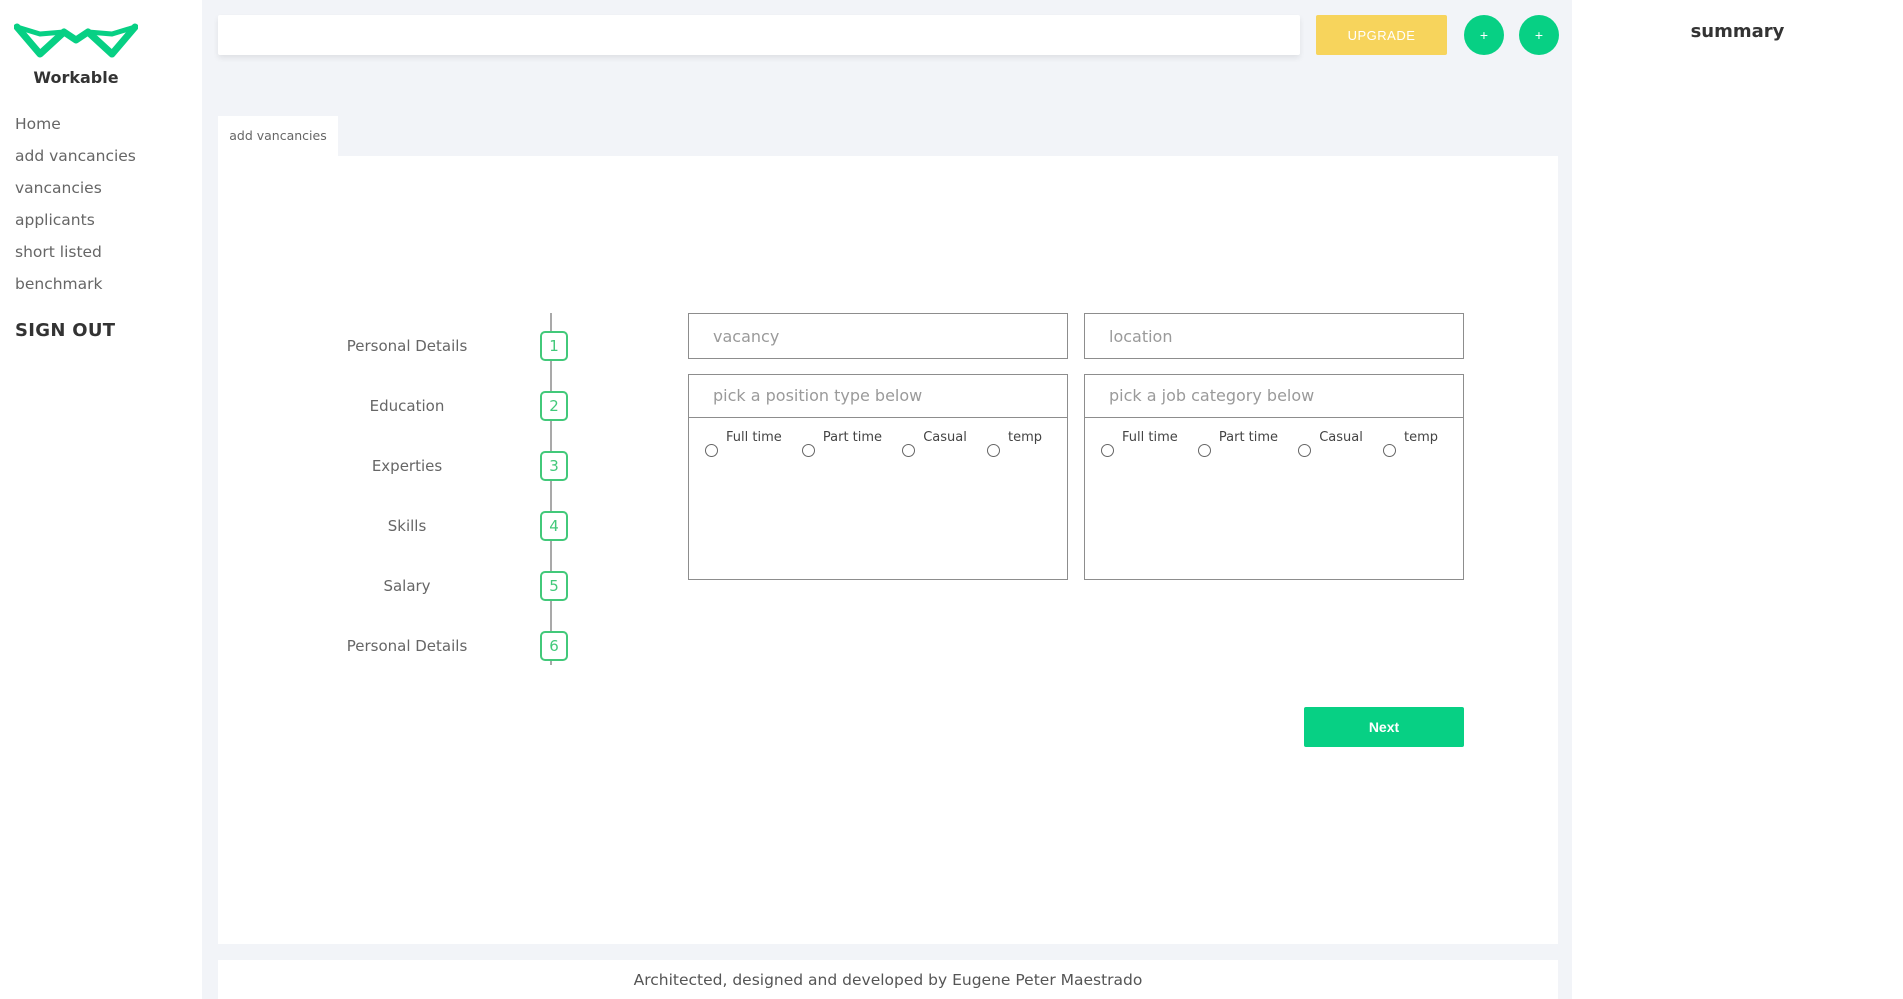 The height and width of the screenshot is (999, 1903). What do you see at coordinates (75, 289) in the screenshot?
I see `sidebar-item-benchmark: benchmark` at bounding box center [75, 289].